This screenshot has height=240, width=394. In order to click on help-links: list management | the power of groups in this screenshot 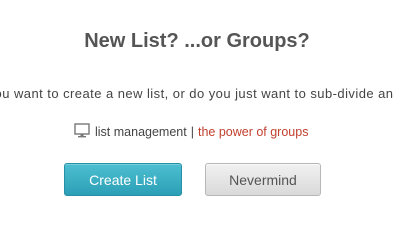, I will do `click(191, 131)`.